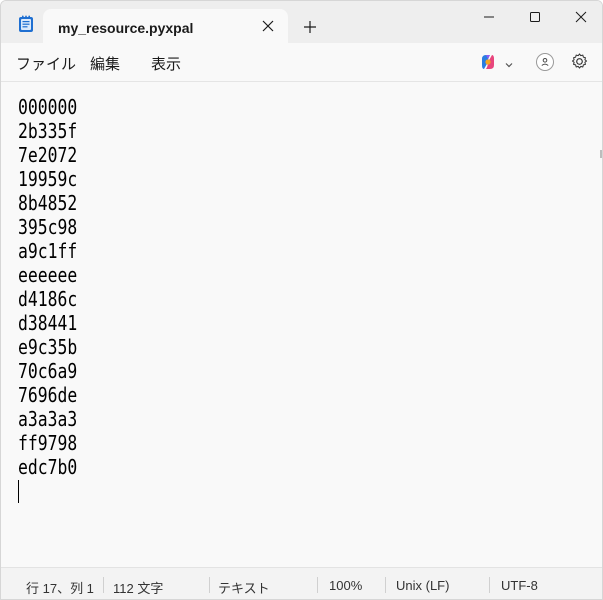 The height and width of the screenshot is (600, 603). Describe the element at coordinates (422, 585) in the screenshot. I see `line-ending: Unix (LF)` at that location.